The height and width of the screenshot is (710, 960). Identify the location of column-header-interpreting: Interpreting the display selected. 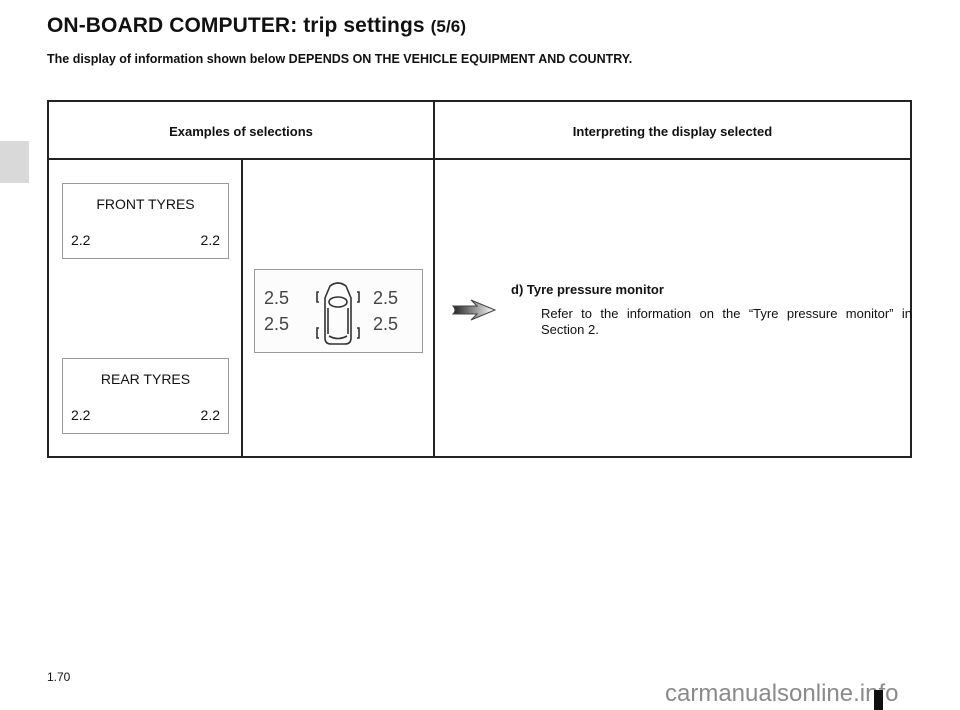
(672, 131).